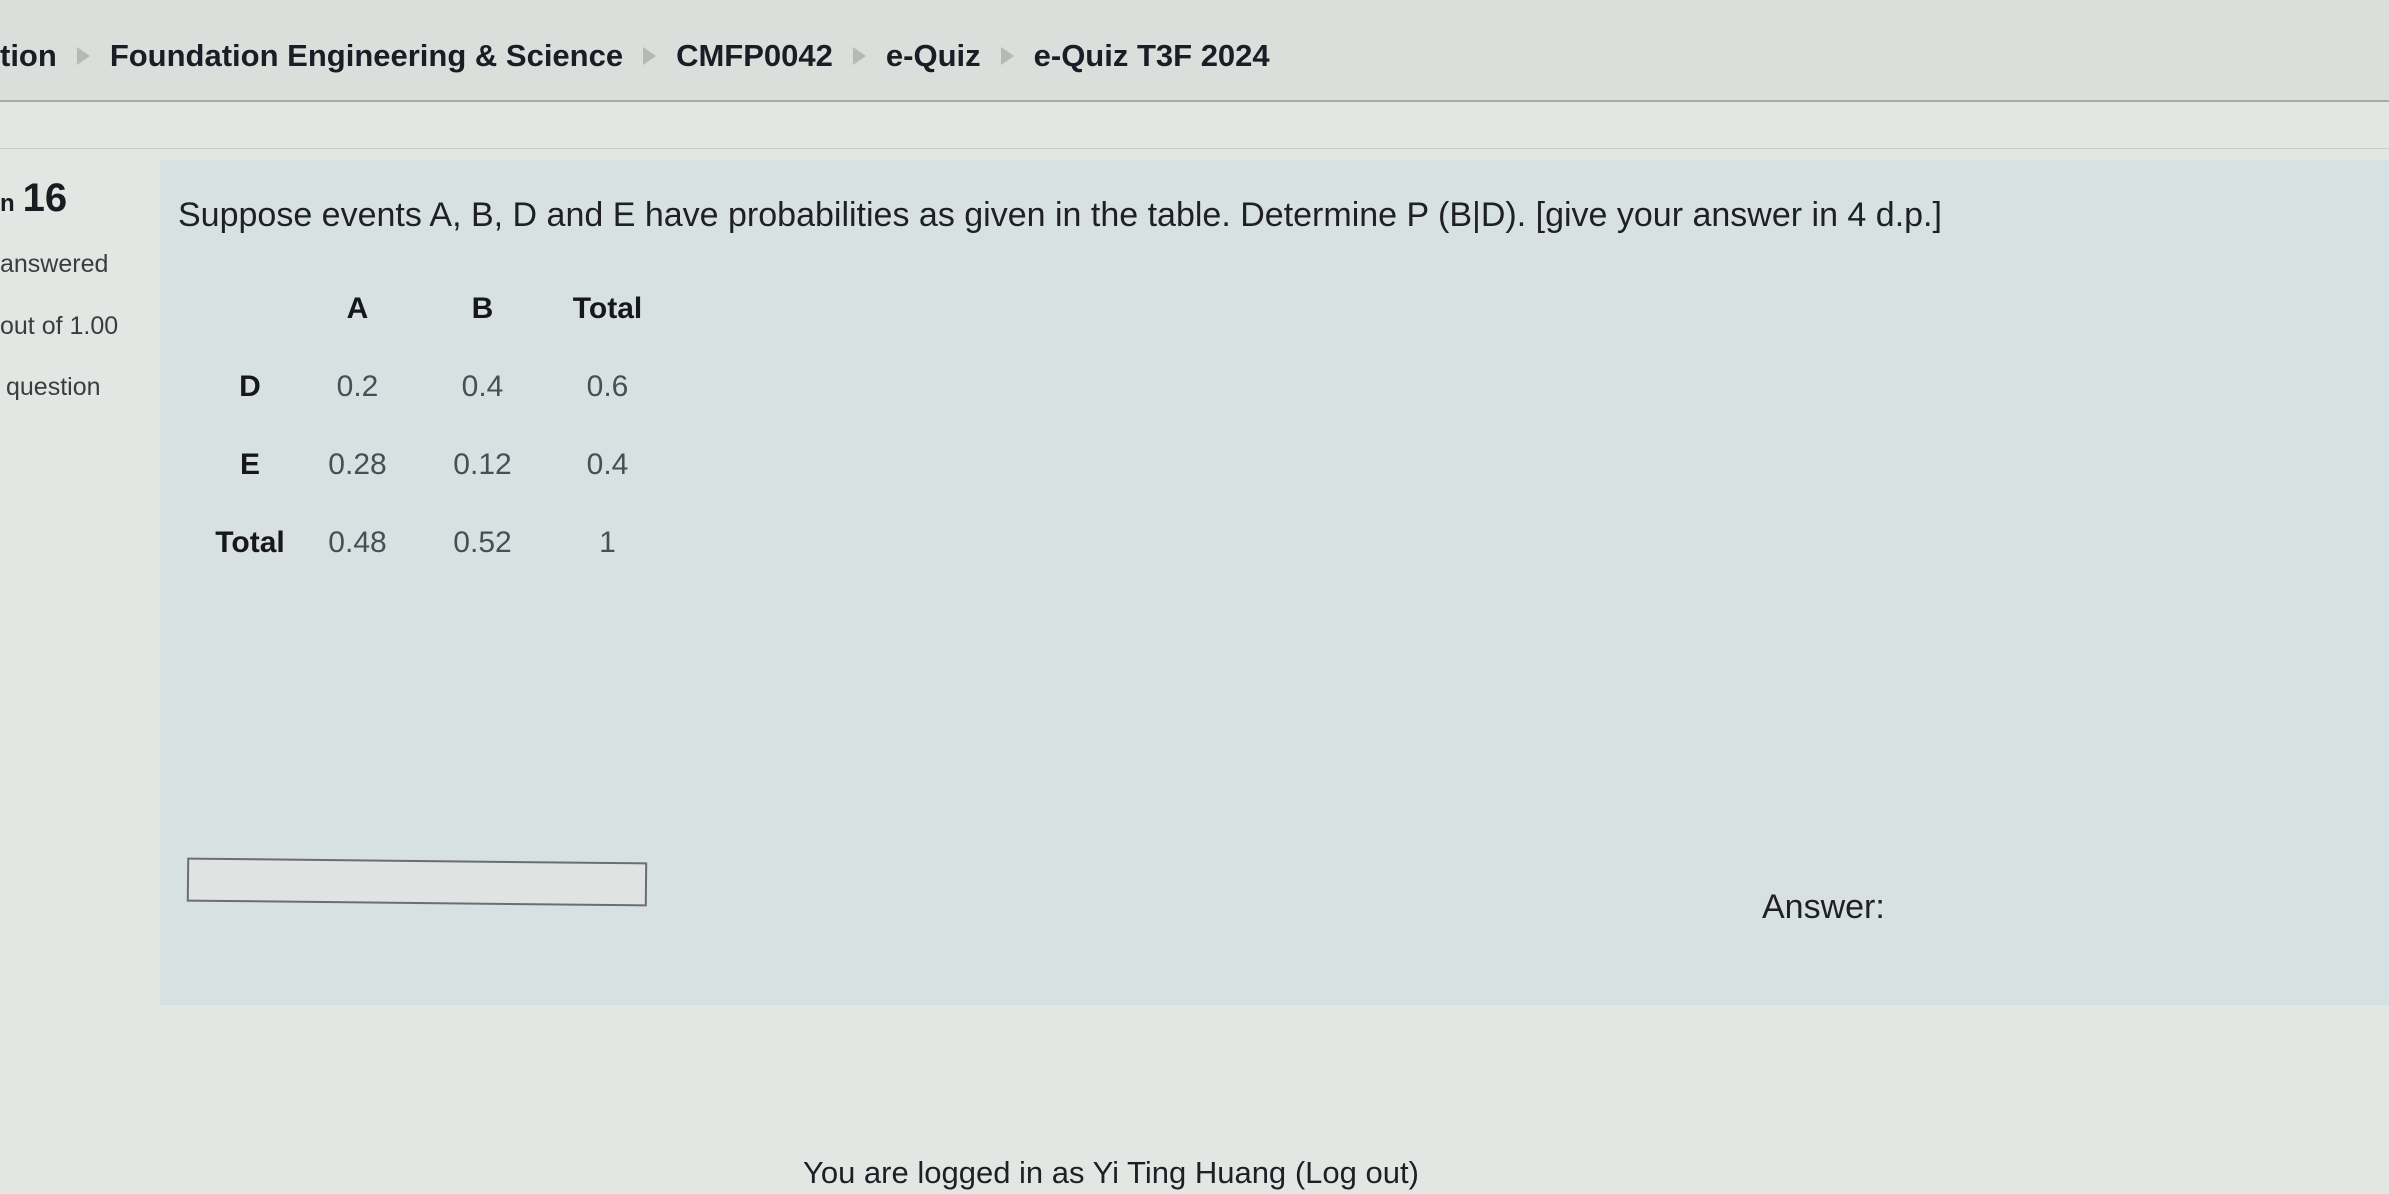  I want to click on answer-label: Answer:, so click(1823, 907).